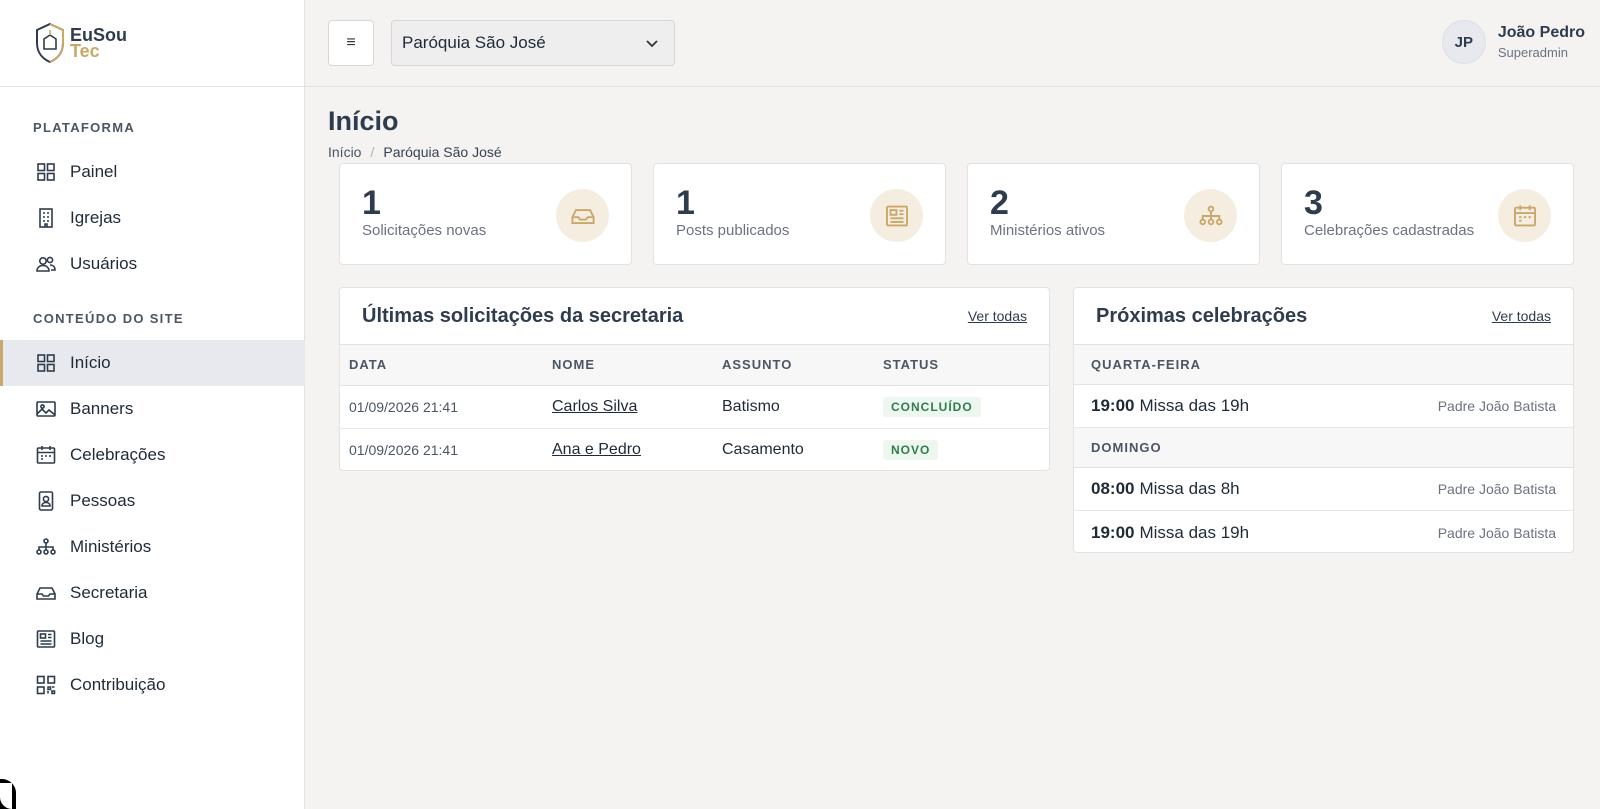 Image resolution: width=1600 pixels, height=809 pixels. I want to click on sidebar-item-label: Painel, so click(94, 171).